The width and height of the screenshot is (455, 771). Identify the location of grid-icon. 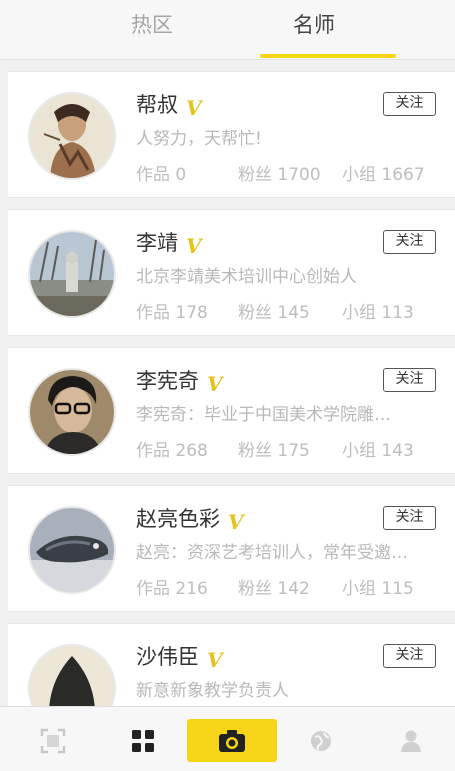
(143, 741).